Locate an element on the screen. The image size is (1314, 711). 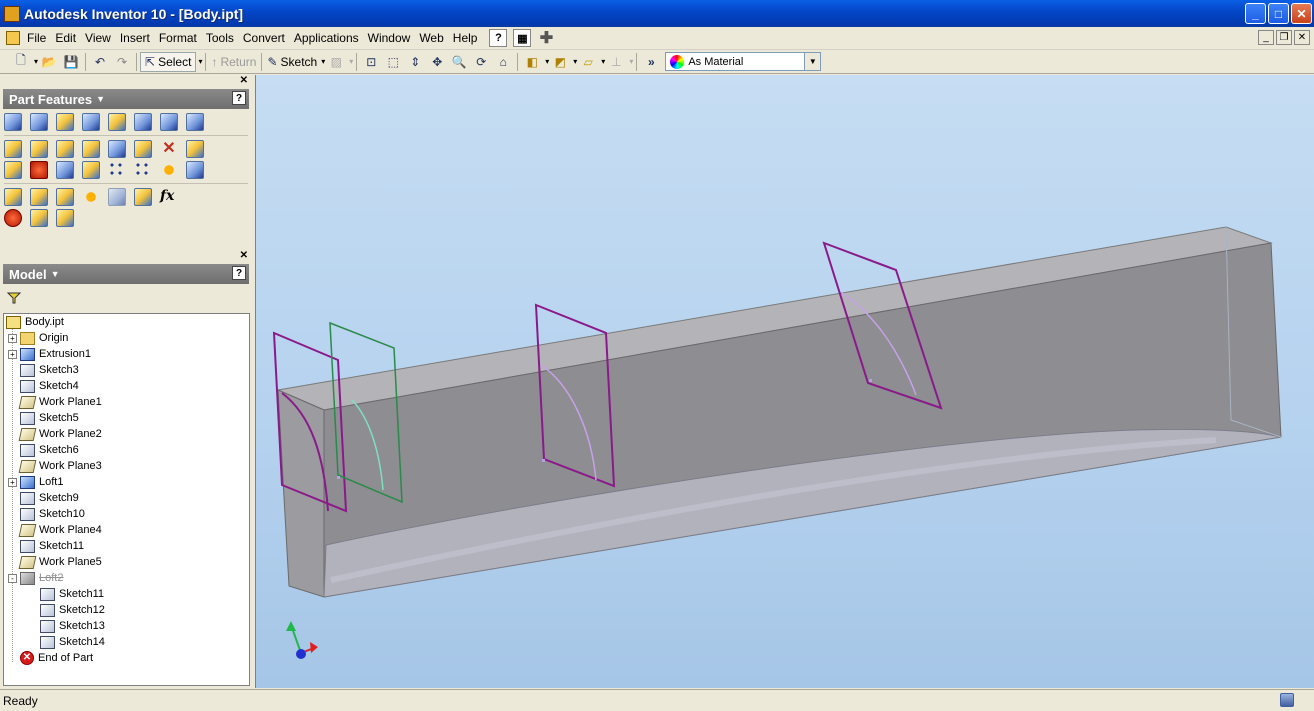
close-icon: ✕ is located at coordinates (1301, 13).